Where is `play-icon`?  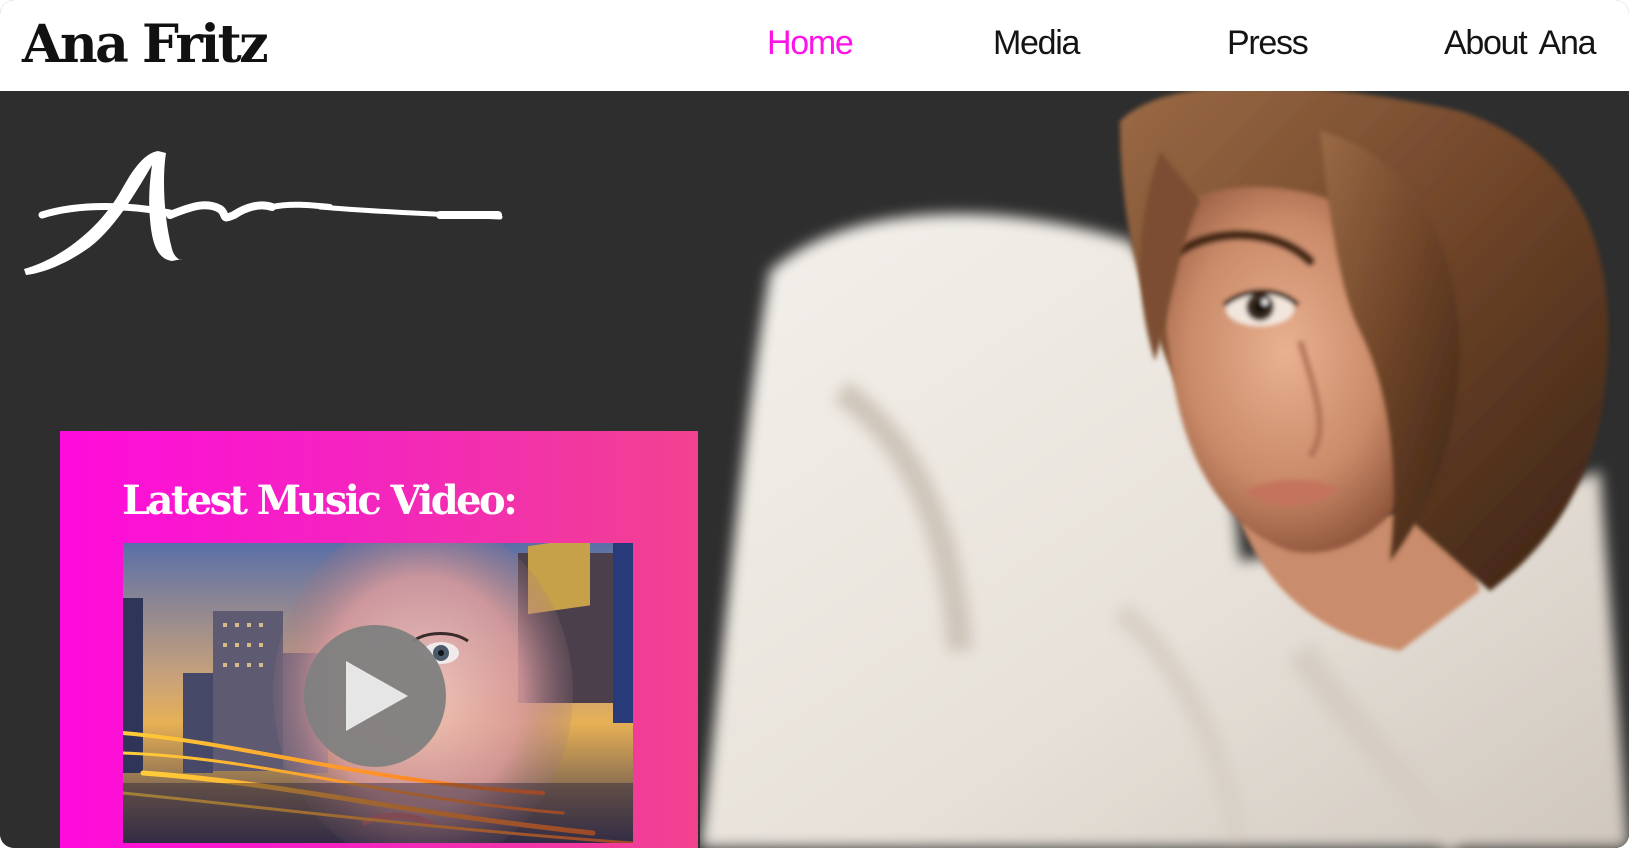
play-icon is located at coordinates (377, 696).